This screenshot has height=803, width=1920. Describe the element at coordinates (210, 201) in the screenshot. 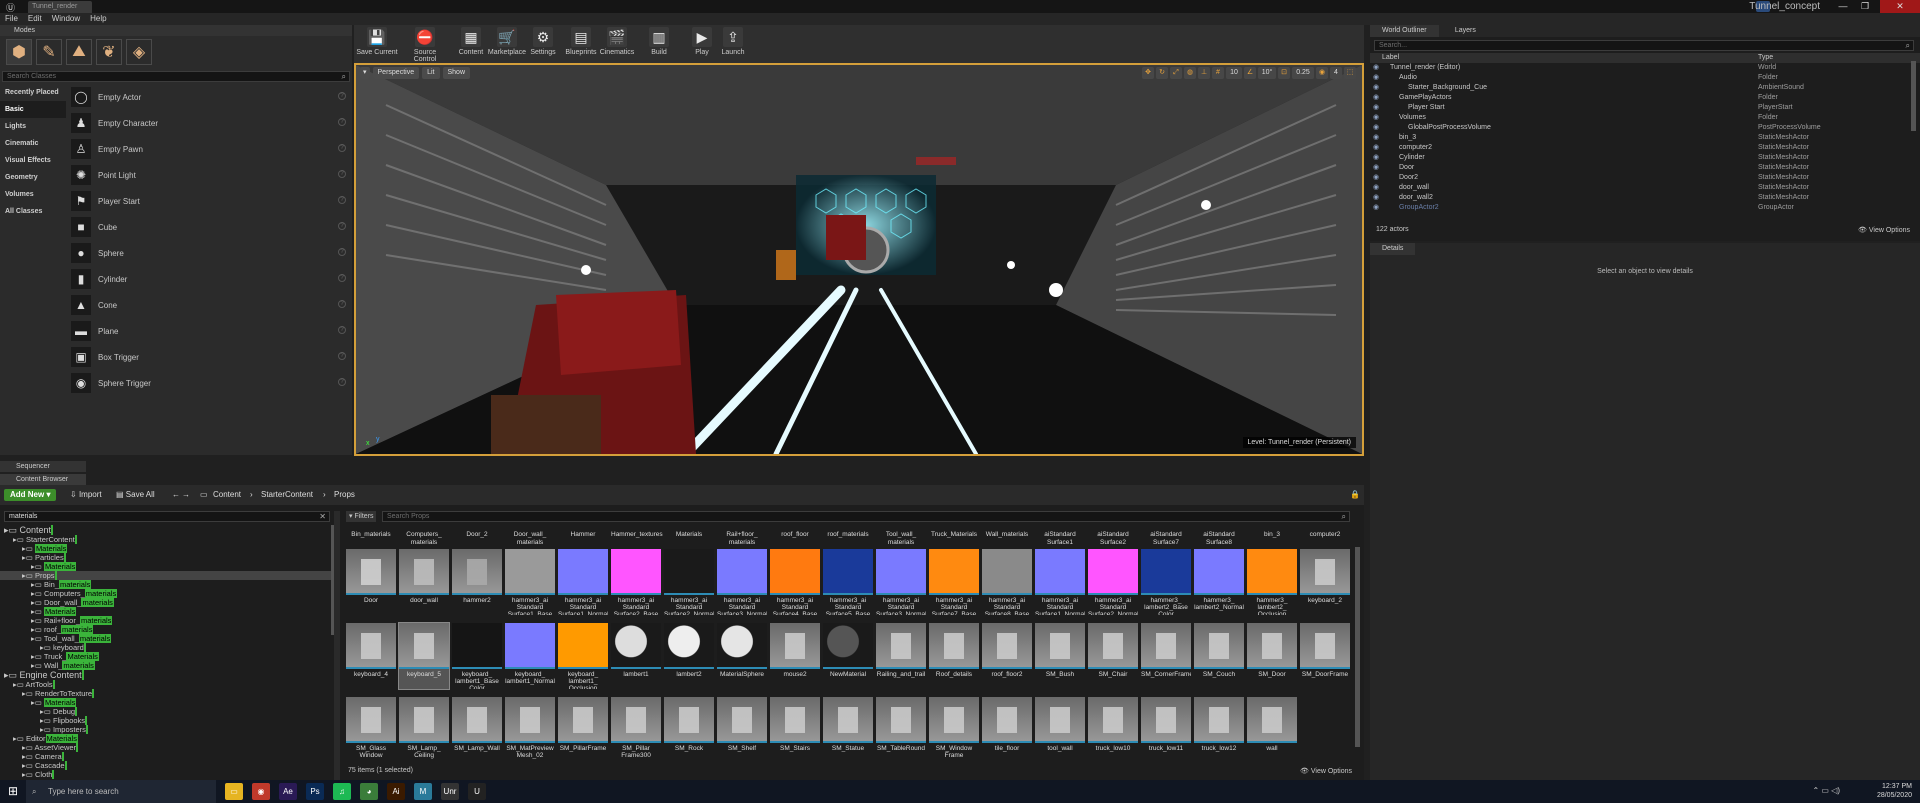

I see `placeable-player-start: ⚑ Player Start?` at that location.